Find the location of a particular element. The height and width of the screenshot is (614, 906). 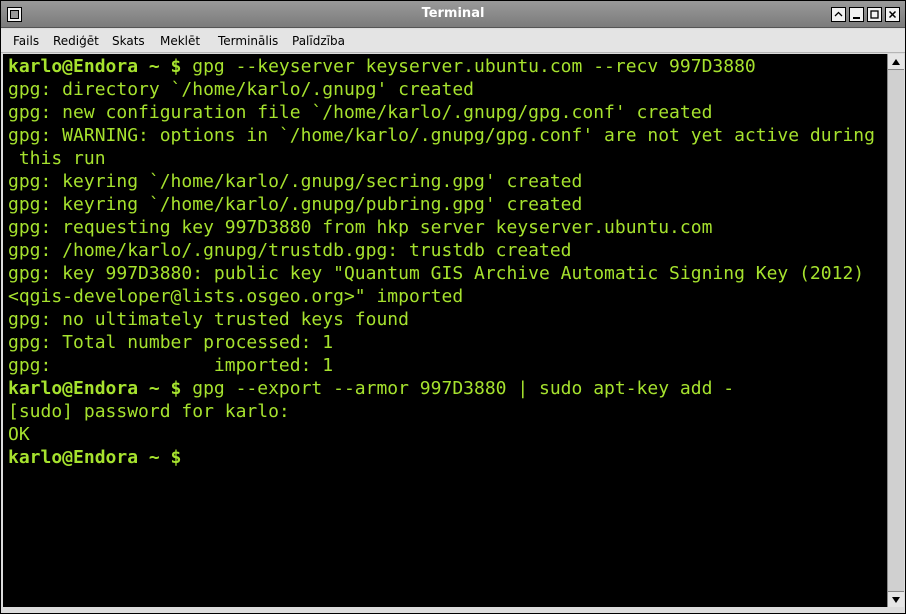

line-text: [sudo] password for karlo: is located at coordinates (149, 411).